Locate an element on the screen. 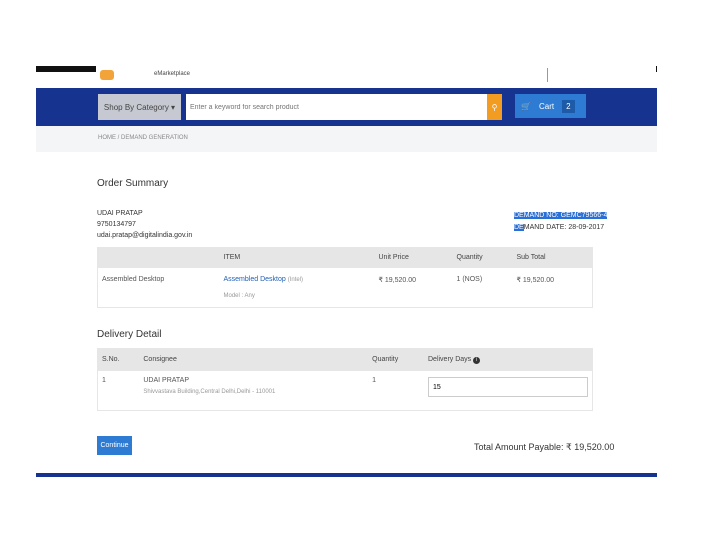 This screenshot has height=540, width=720. col-header-delivery-quantity: Quantity is located at coordinates (396, 359).